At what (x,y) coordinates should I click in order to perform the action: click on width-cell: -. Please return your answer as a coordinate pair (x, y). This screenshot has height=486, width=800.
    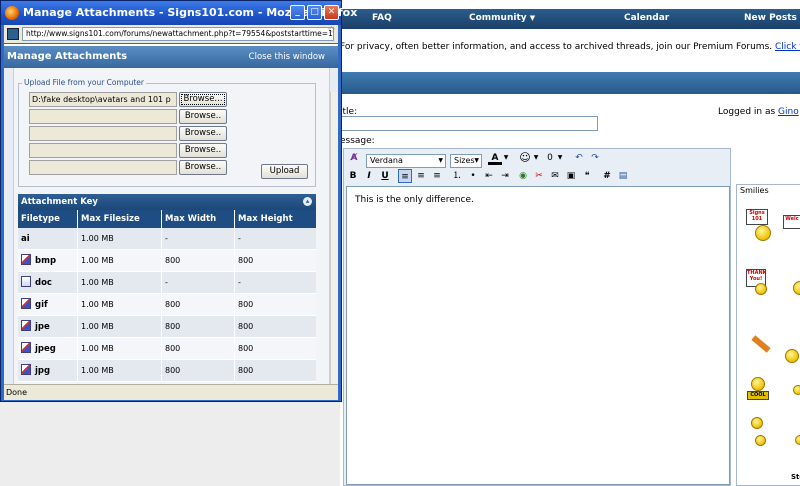
    Looking at the image, I should click on (198, 239).